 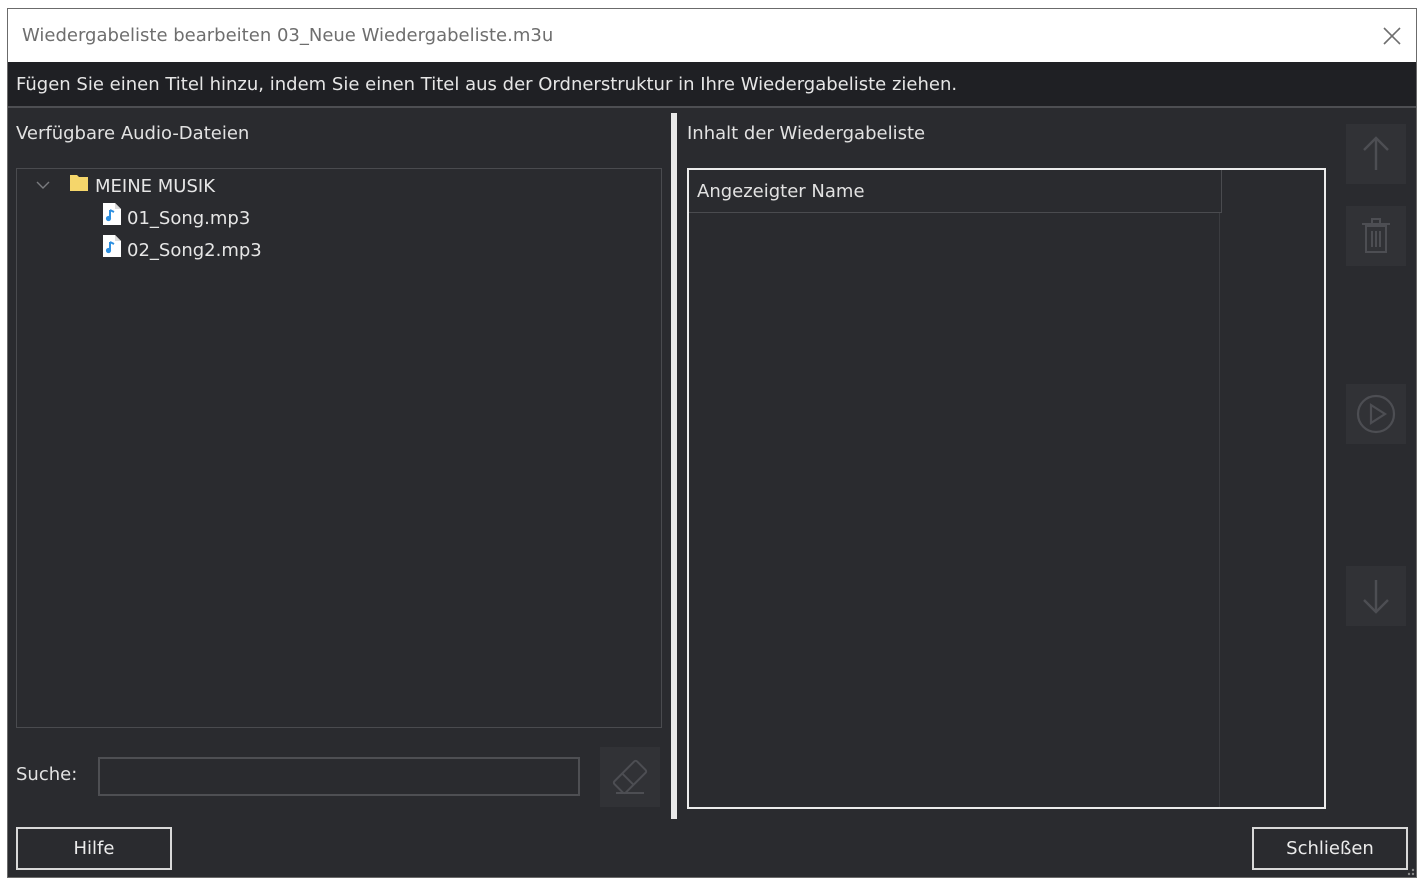 I want to click on close-button, so click(x=1392, y=36).